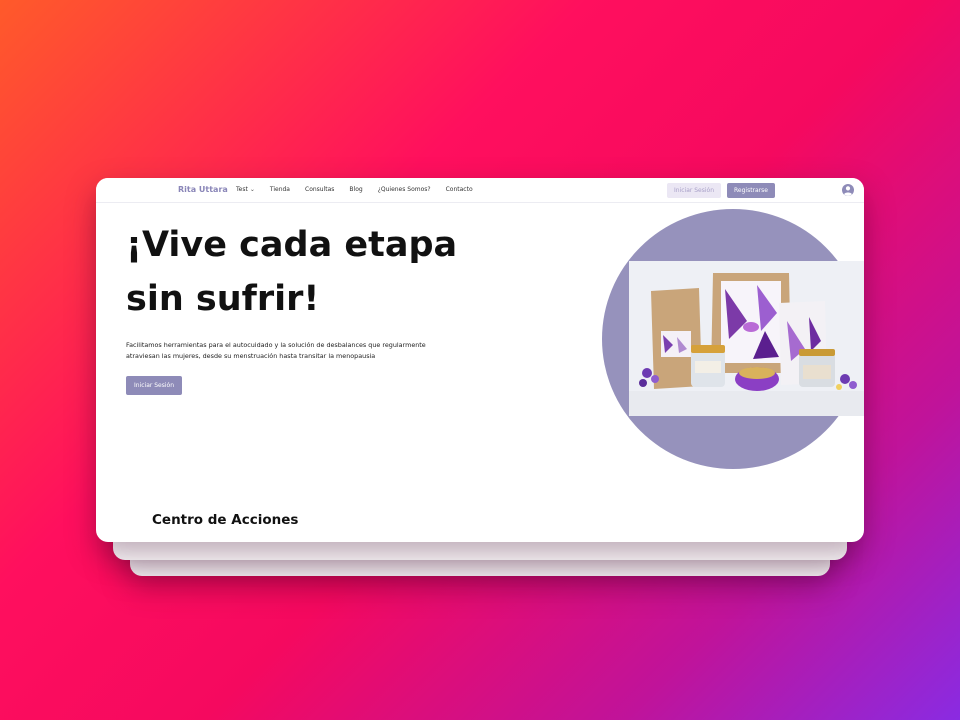  Describe the element at coordinates (751, 190) in the screenshot. I see `register-button: Registrarse` at that location.